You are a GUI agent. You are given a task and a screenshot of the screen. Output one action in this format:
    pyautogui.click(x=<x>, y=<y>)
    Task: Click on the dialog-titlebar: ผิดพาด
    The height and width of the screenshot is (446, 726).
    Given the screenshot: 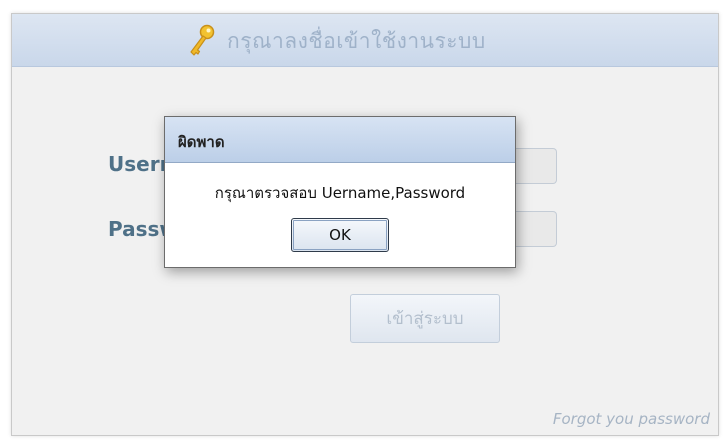 What is the action you would take?
    pyautogui.click(x=340, y=140)
    